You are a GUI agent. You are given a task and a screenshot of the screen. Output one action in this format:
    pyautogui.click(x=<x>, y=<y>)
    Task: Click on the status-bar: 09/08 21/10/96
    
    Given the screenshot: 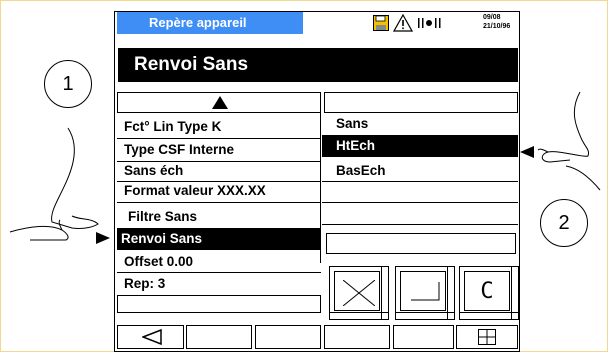 What is the action you would take?
    pyautogui.click(x=412, y=23)
    